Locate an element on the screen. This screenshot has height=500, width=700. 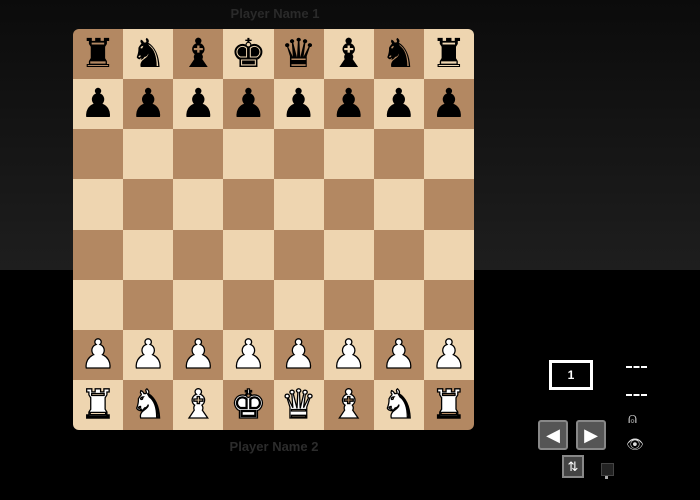
move-number-field: 1 is located at coordinates (571, 375).